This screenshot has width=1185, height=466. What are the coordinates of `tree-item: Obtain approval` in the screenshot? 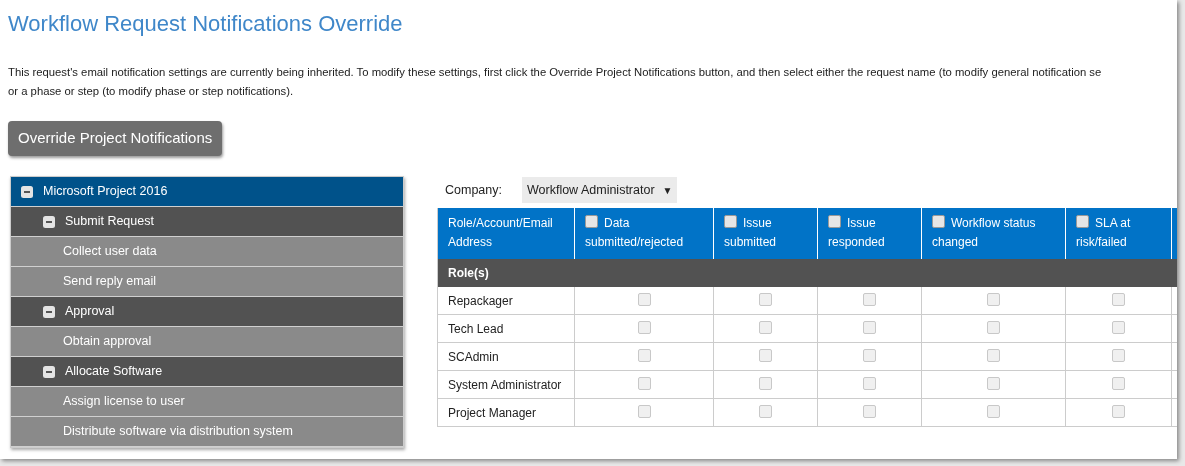 It's located at (207, 342).